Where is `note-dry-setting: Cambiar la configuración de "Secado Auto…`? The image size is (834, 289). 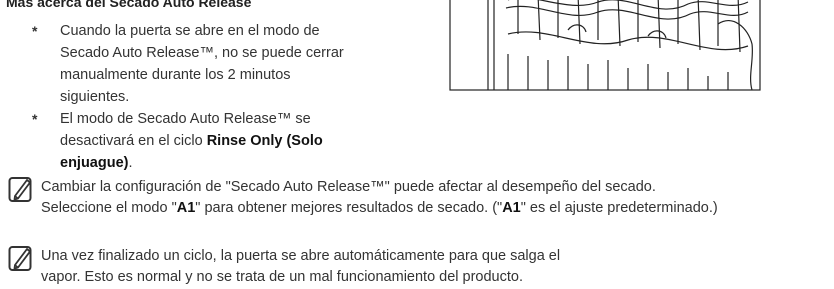 note-dry-setting: Cambiar la configuración de "Secado Auto… is located at coordinates (436, 198).